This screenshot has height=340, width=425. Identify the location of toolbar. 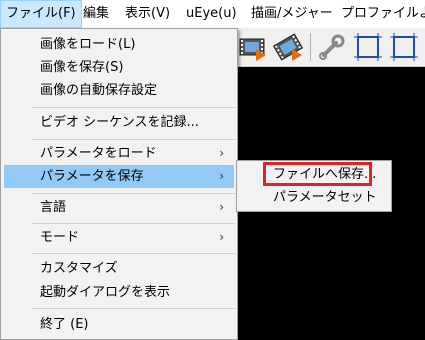
(327, 47).